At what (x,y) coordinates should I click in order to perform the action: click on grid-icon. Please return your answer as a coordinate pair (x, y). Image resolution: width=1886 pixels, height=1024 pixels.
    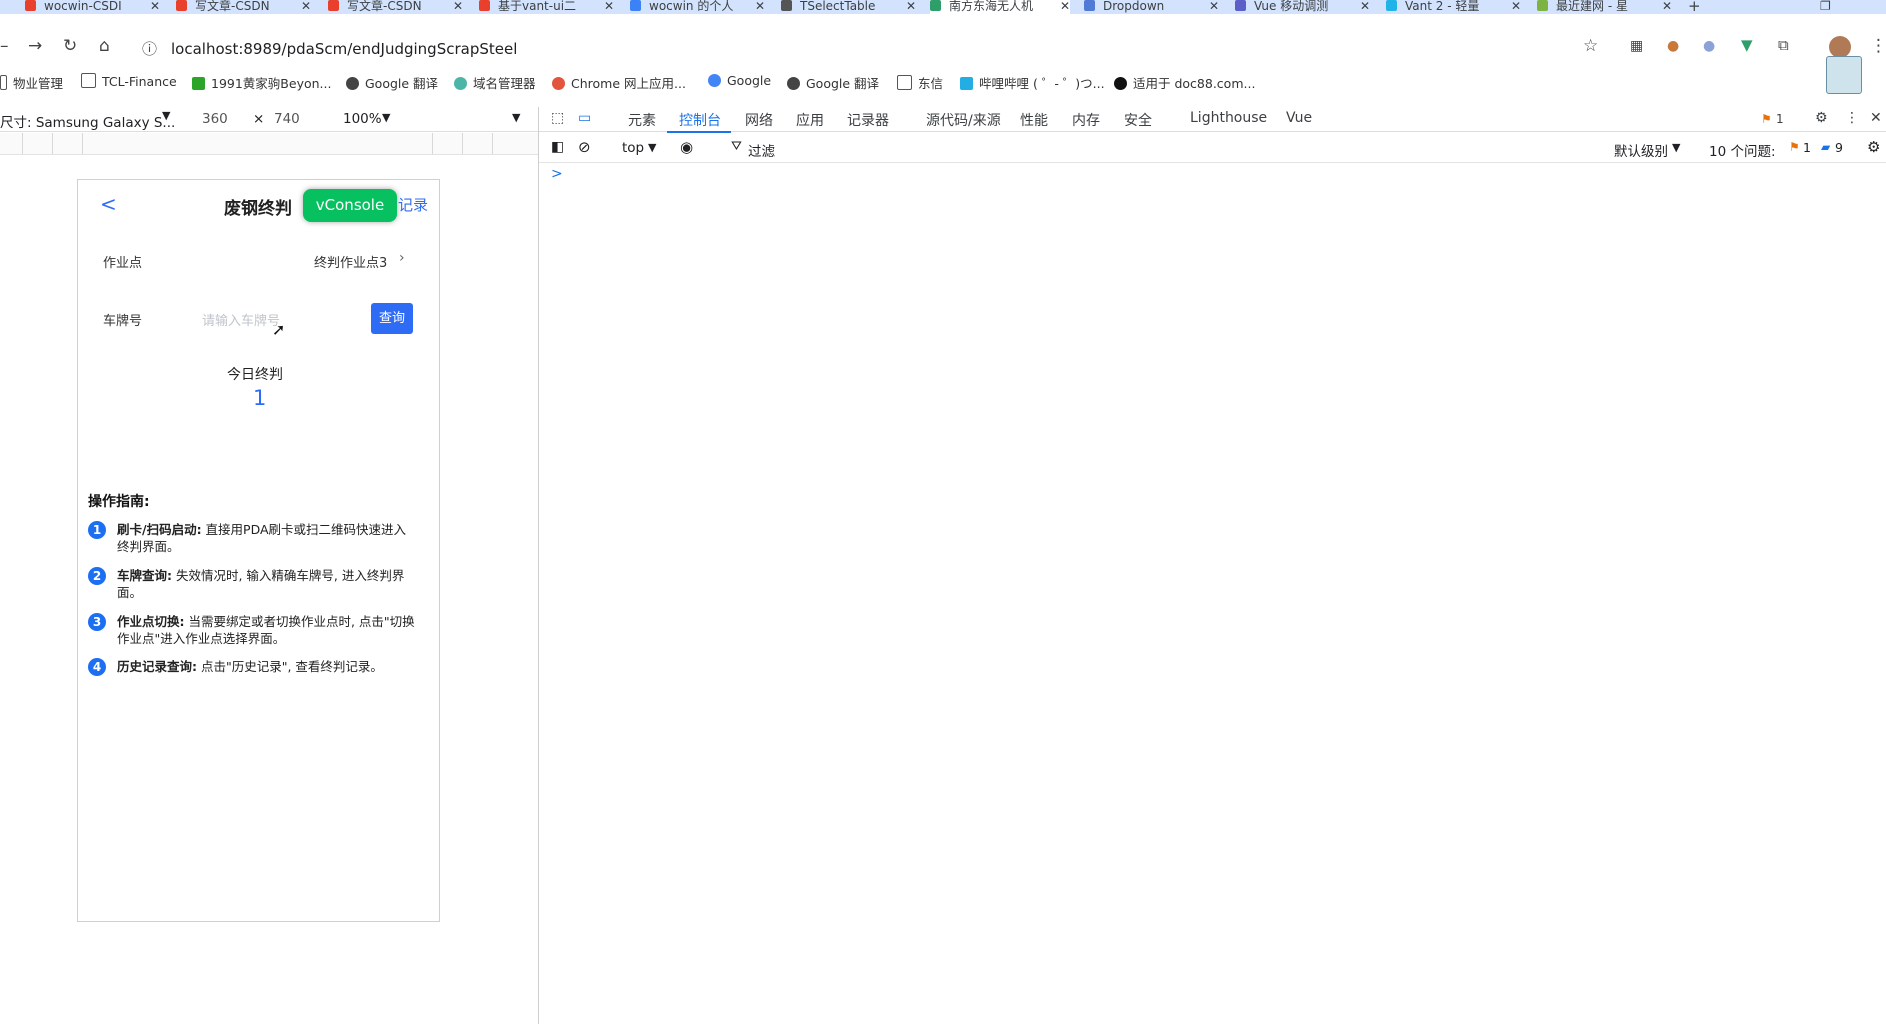
    Looking at the image, I should click on (1542, 5).